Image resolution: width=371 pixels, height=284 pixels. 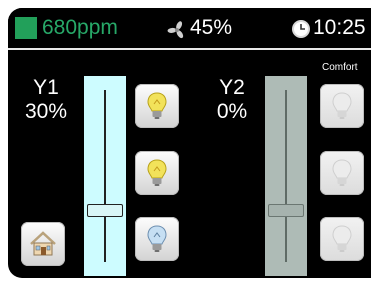 I want to click on zone-y2-mode-label: Comfort, so click(x=340, y=67).